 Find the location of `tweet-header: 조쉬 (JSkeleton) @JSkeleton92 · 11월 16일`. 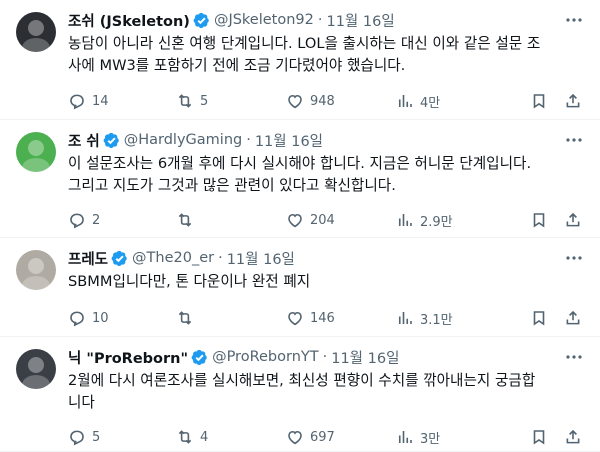

tweet-header: 조쉬 (JSkeleton) @JSkeleton92 · 11월 16일 is located at coordinates (326, 20).